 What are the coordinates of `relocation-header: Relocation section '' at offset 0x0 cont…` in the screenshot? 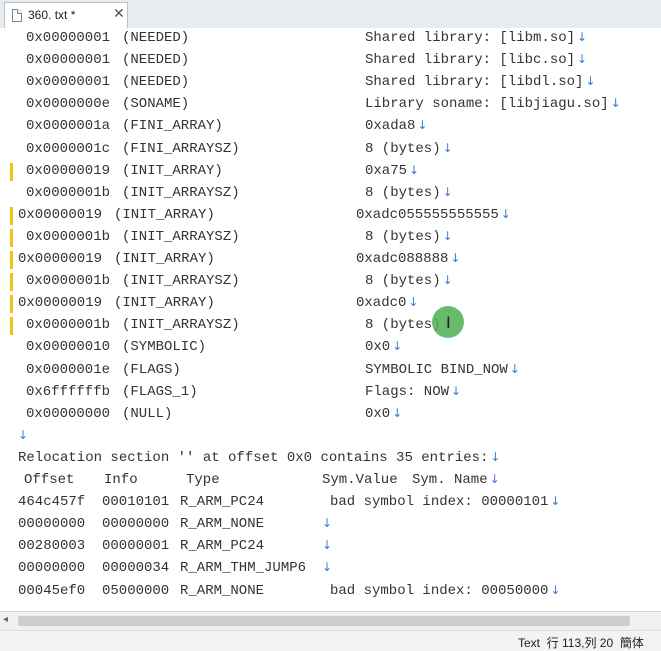 It's located at (253, 457).